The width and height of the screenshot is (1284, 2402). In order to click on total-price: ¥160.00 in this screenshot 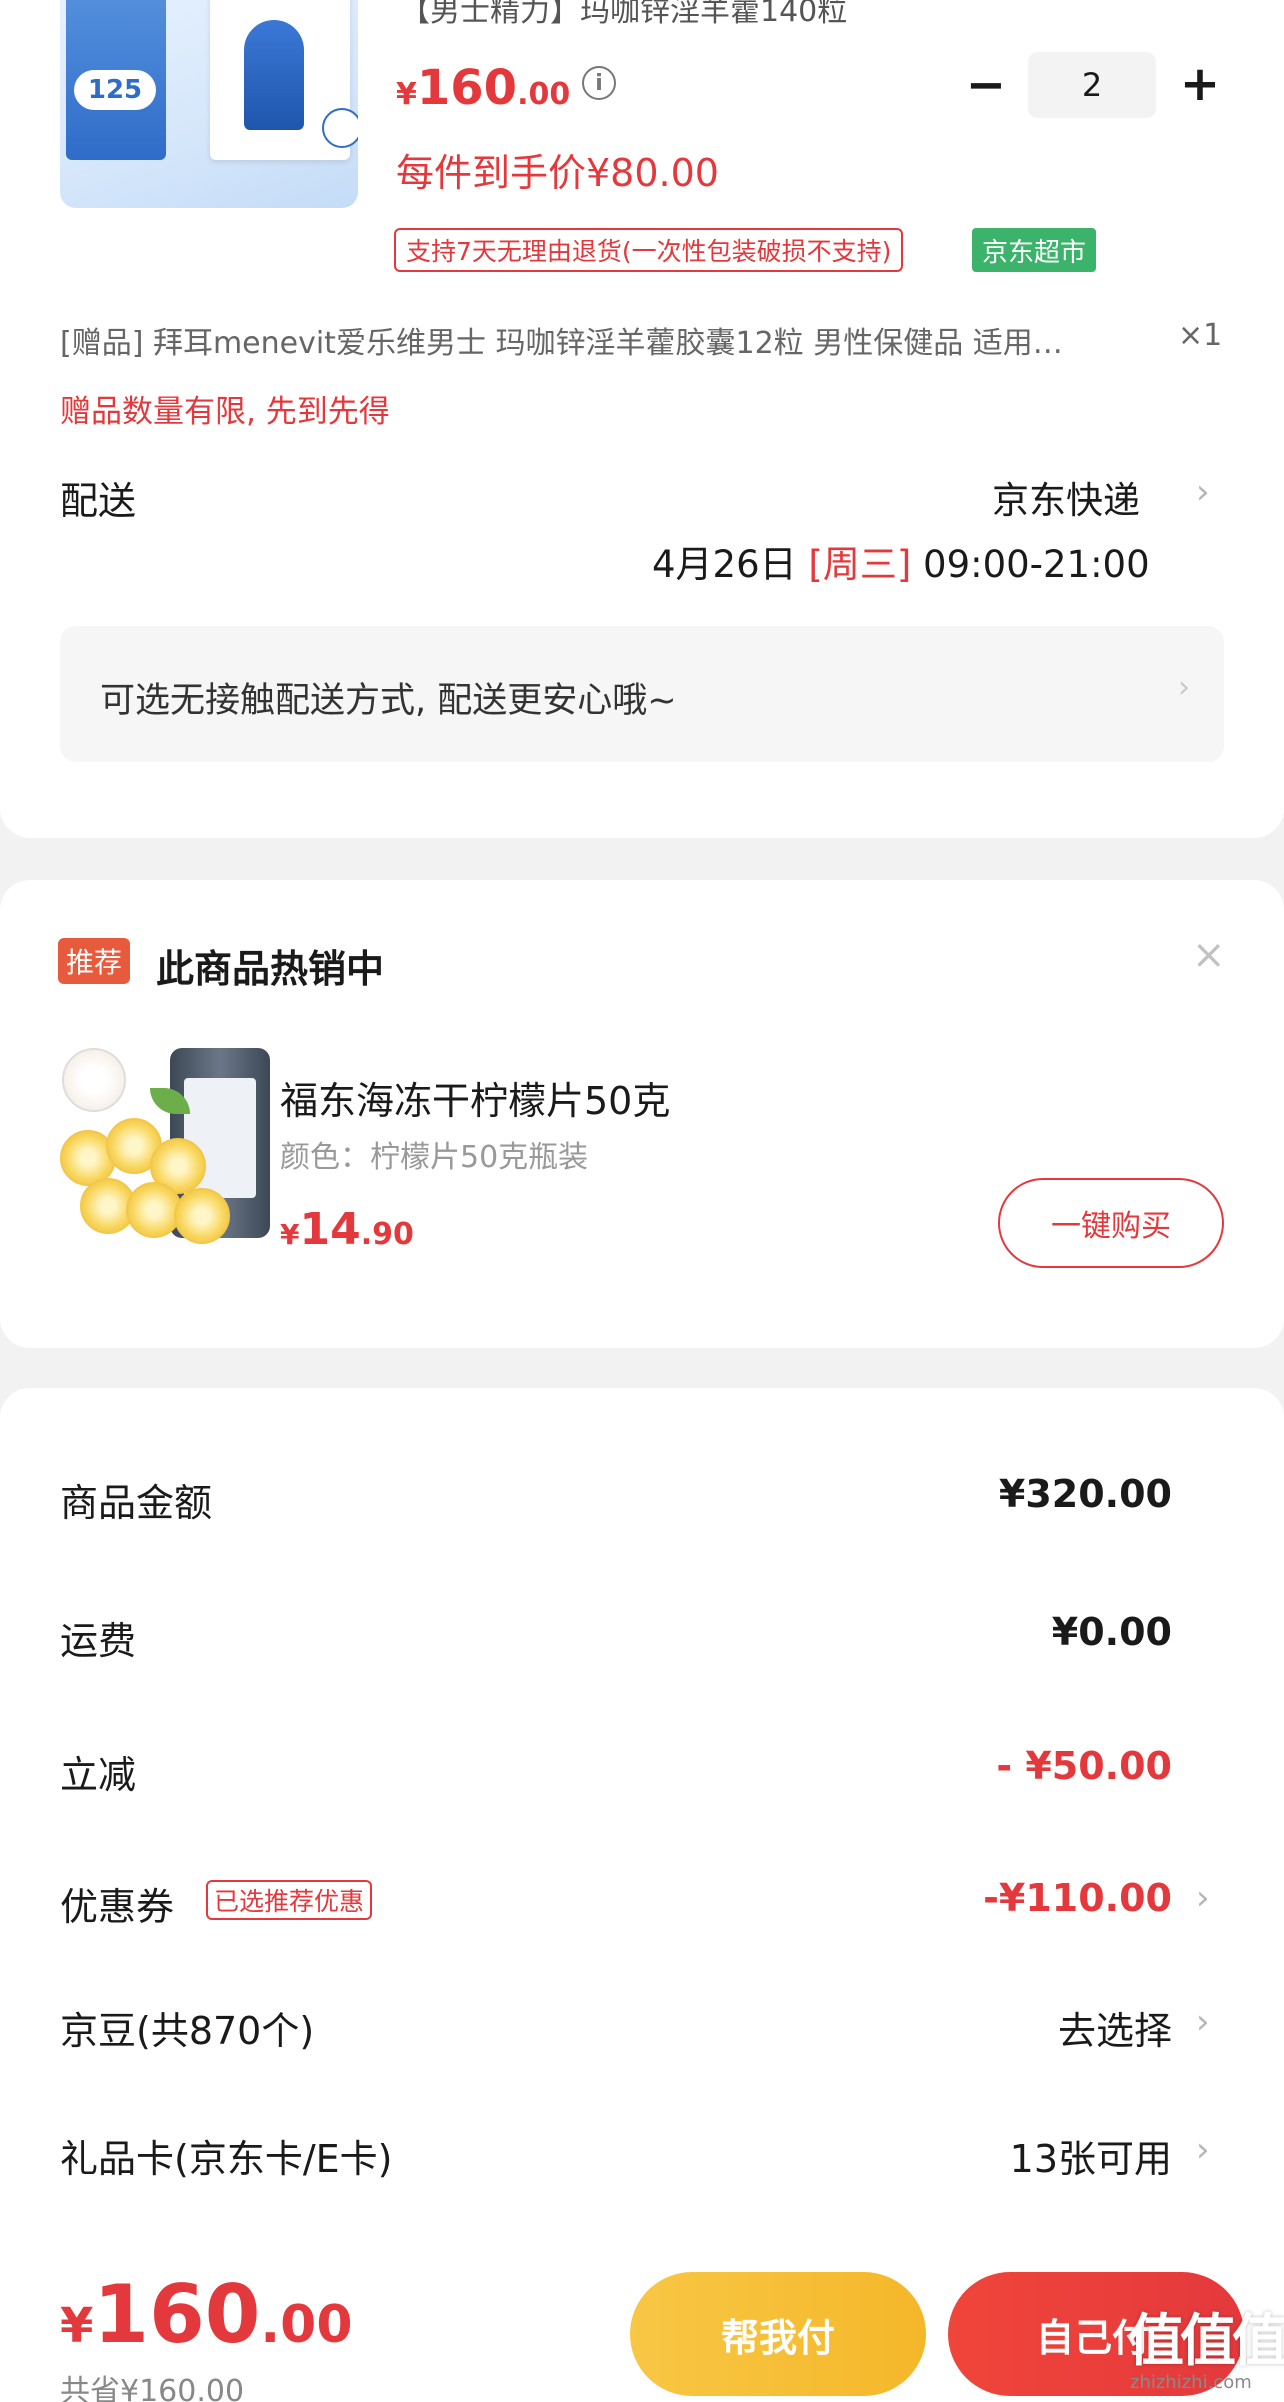, I will do `click(206, 2314)`.